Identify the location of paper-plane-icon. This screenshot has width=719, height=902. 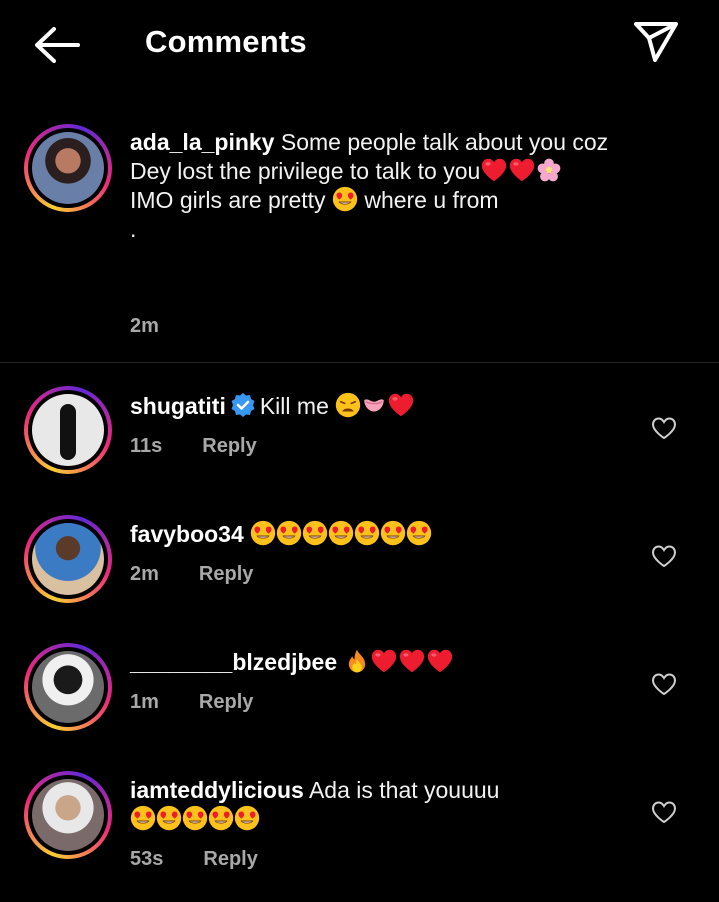
(656, 42).